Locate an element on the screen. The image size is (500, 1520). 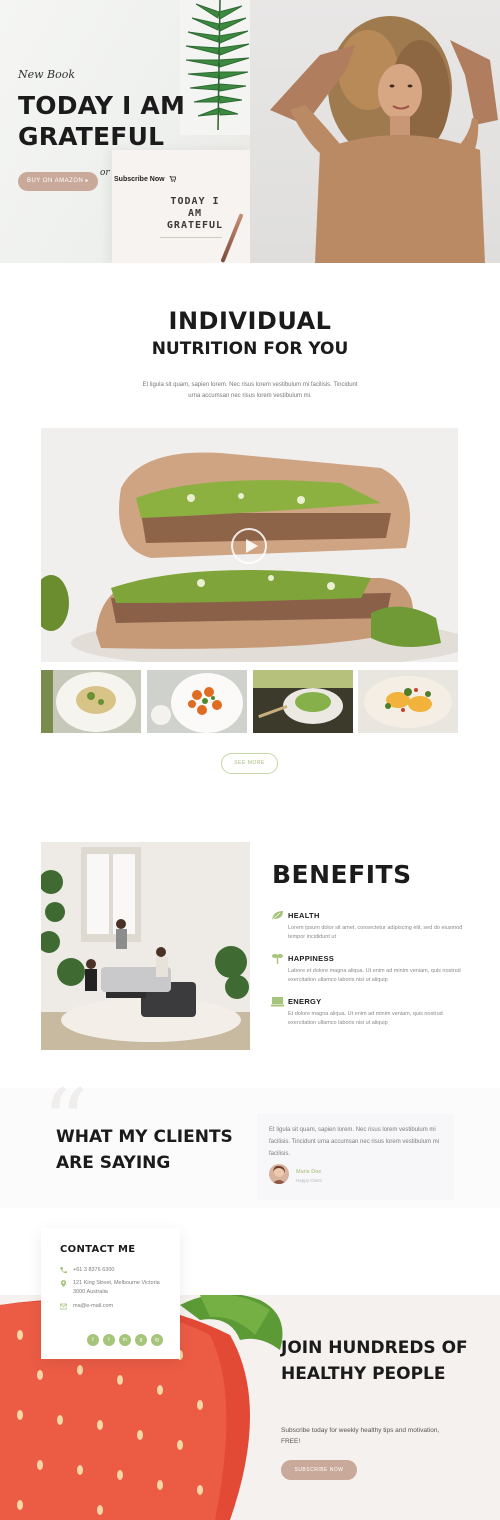
cart-icon: ▸ is located at coordinates (87, 181).